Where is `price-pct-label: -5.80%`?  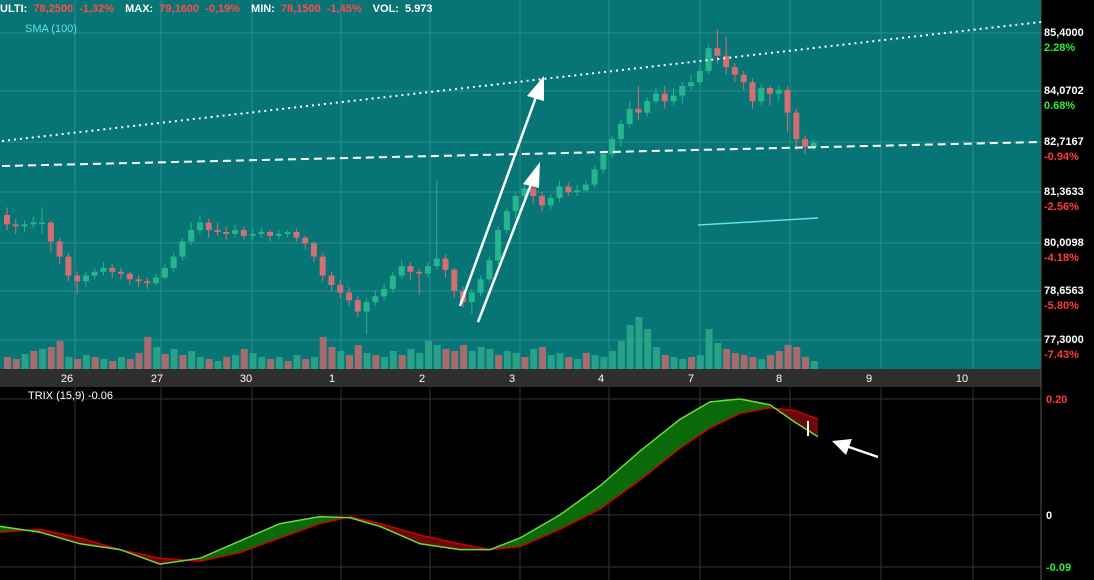
price-pct-label: -5.80% is located at coordinates (1061, 306).